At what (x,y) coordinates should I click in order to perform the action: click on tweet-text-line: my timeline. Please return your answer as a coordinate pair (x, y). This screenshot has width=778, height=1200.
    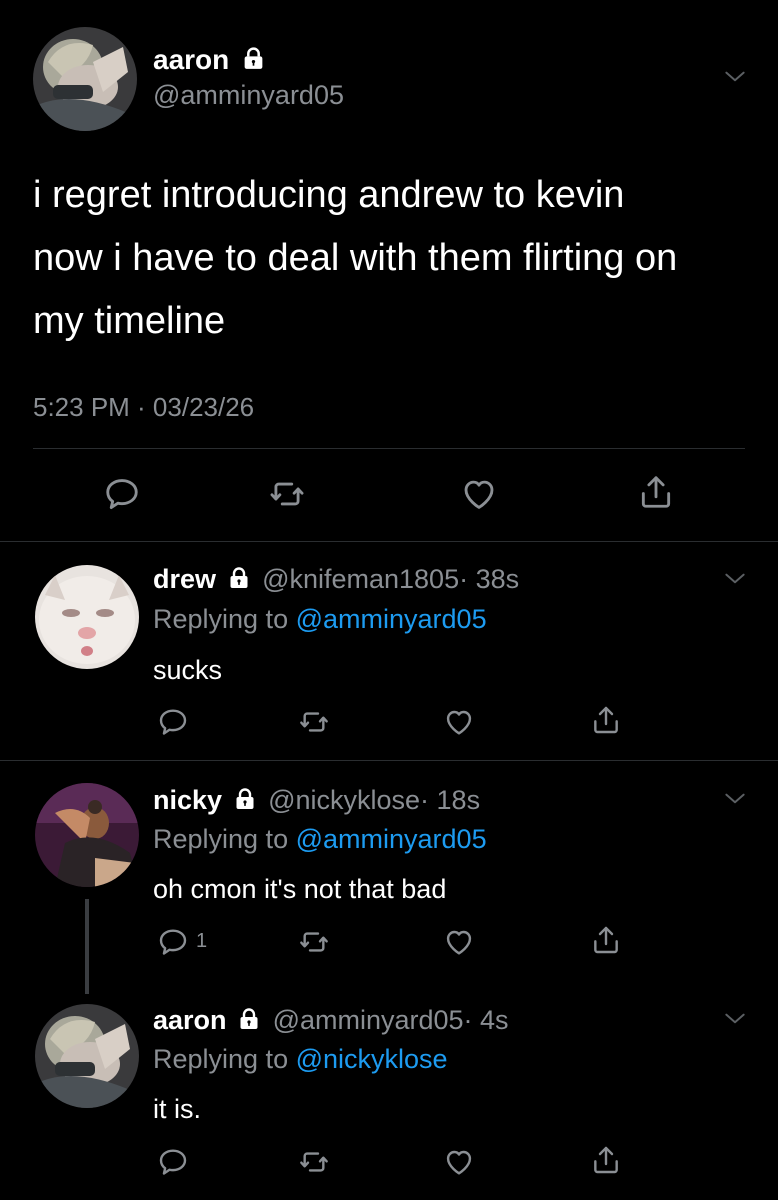
    Looking at the image, I should click on (129, 321).